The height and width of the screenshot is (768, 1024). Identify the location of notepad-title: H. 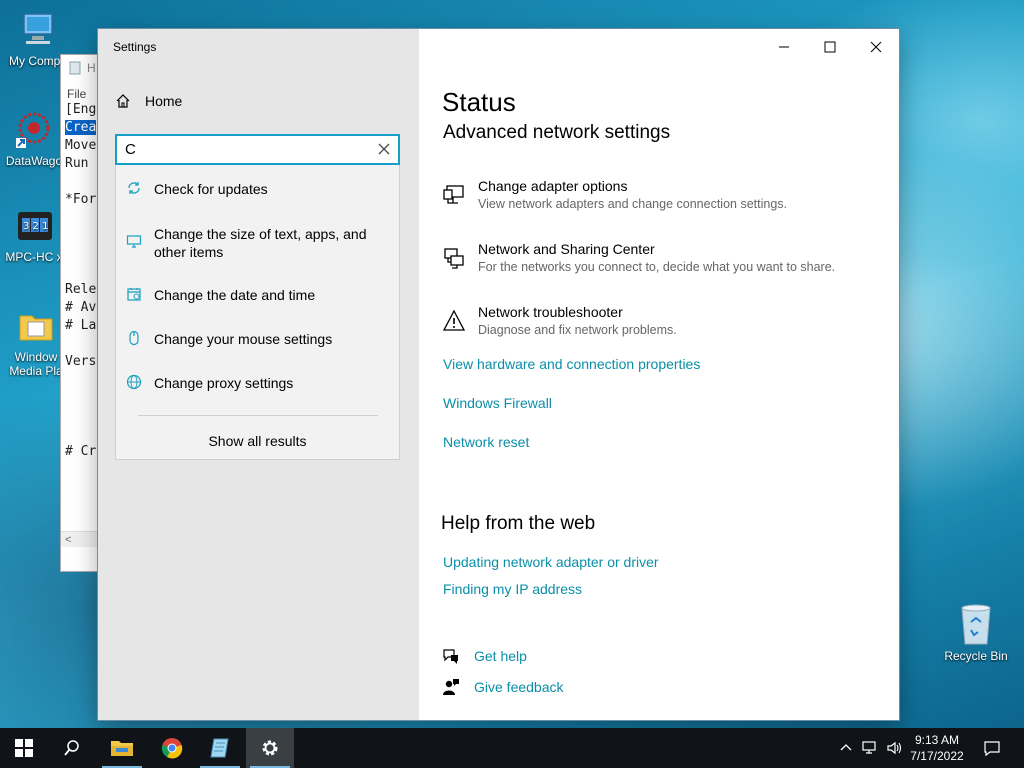
(91, 68).